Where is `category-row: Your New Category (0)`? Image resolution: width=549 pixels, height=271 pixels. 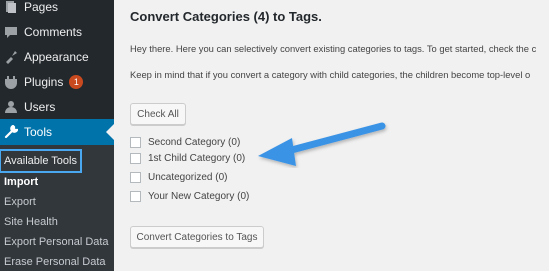 category-row: Your New Category (0) is located at coordinates (189, 196).